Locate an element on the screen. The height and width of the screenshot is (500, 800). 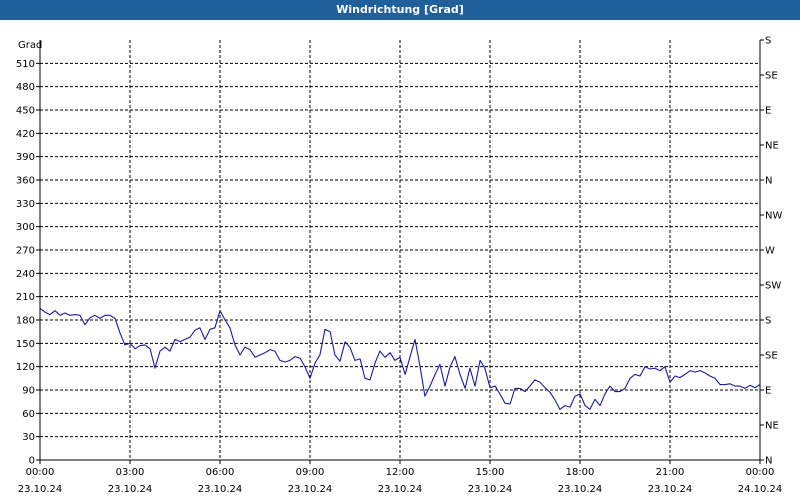
y-tick-label: 150 is located at coordinates (25, 344).